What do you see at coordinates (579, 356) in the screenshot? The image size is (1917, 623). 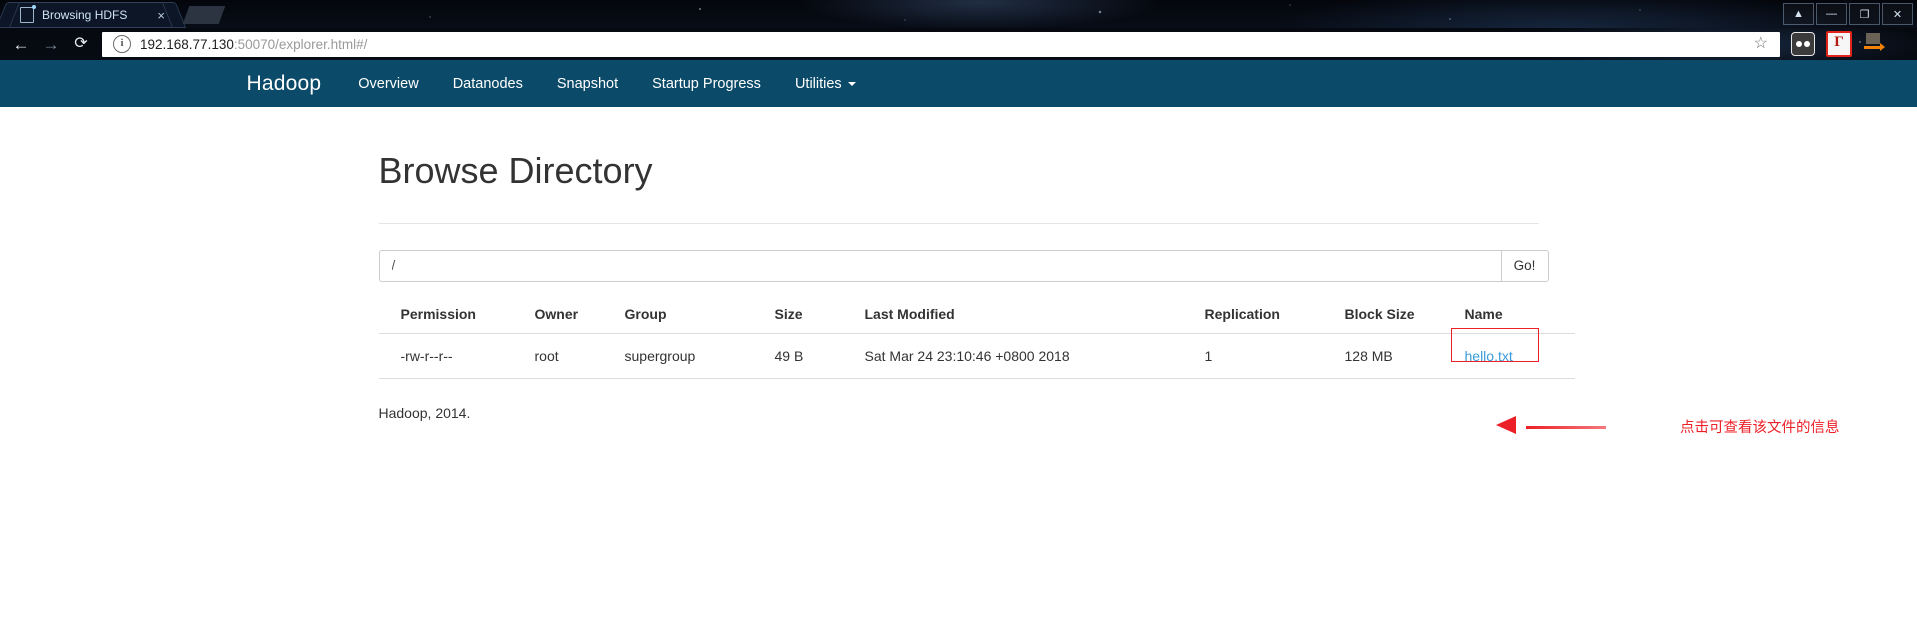 I see `cell-owner: root` at bounding box center [579, 356].